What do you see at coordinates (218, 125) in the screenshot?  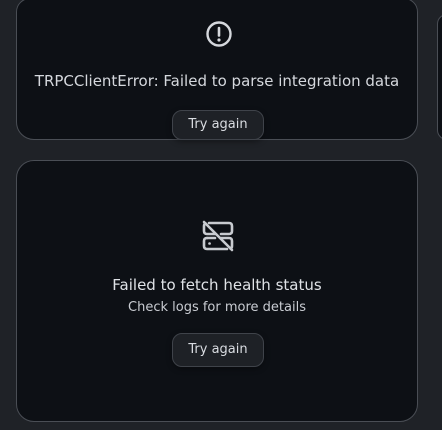 I see `integration-try-again-button: Try again` at bounding box center [218, 125].